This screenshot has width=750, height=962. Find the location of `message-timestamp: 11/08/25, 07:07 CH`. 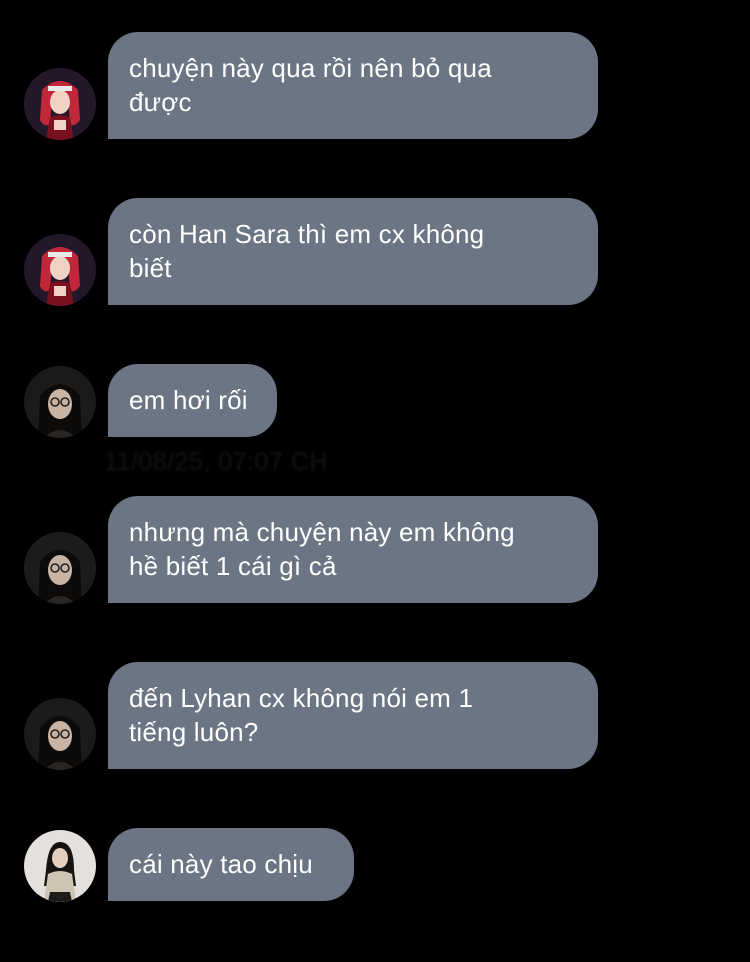

message-timestamp: 11/08/25, 07:07 CH is located at coordinates (216, 462).